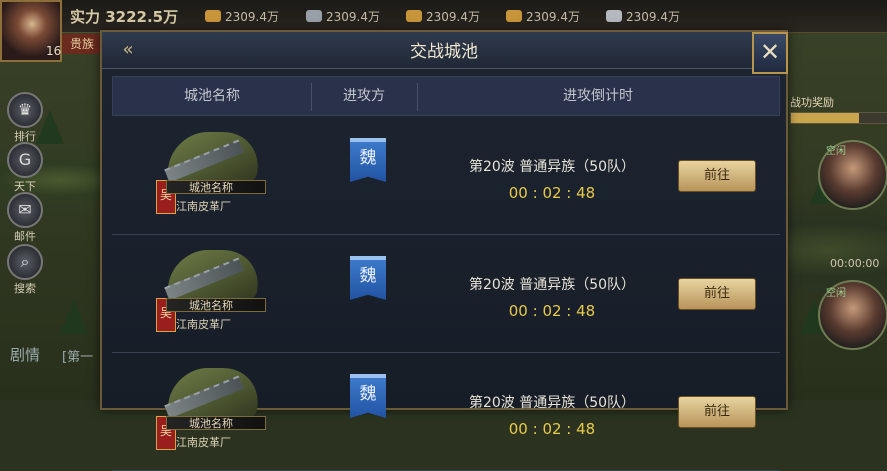 This screenshot has width=887, height=471. What do you see at coordinates (25, 210) in the screenshot?
I see `mail-icon: ✉` at bounding box center [25, 210].